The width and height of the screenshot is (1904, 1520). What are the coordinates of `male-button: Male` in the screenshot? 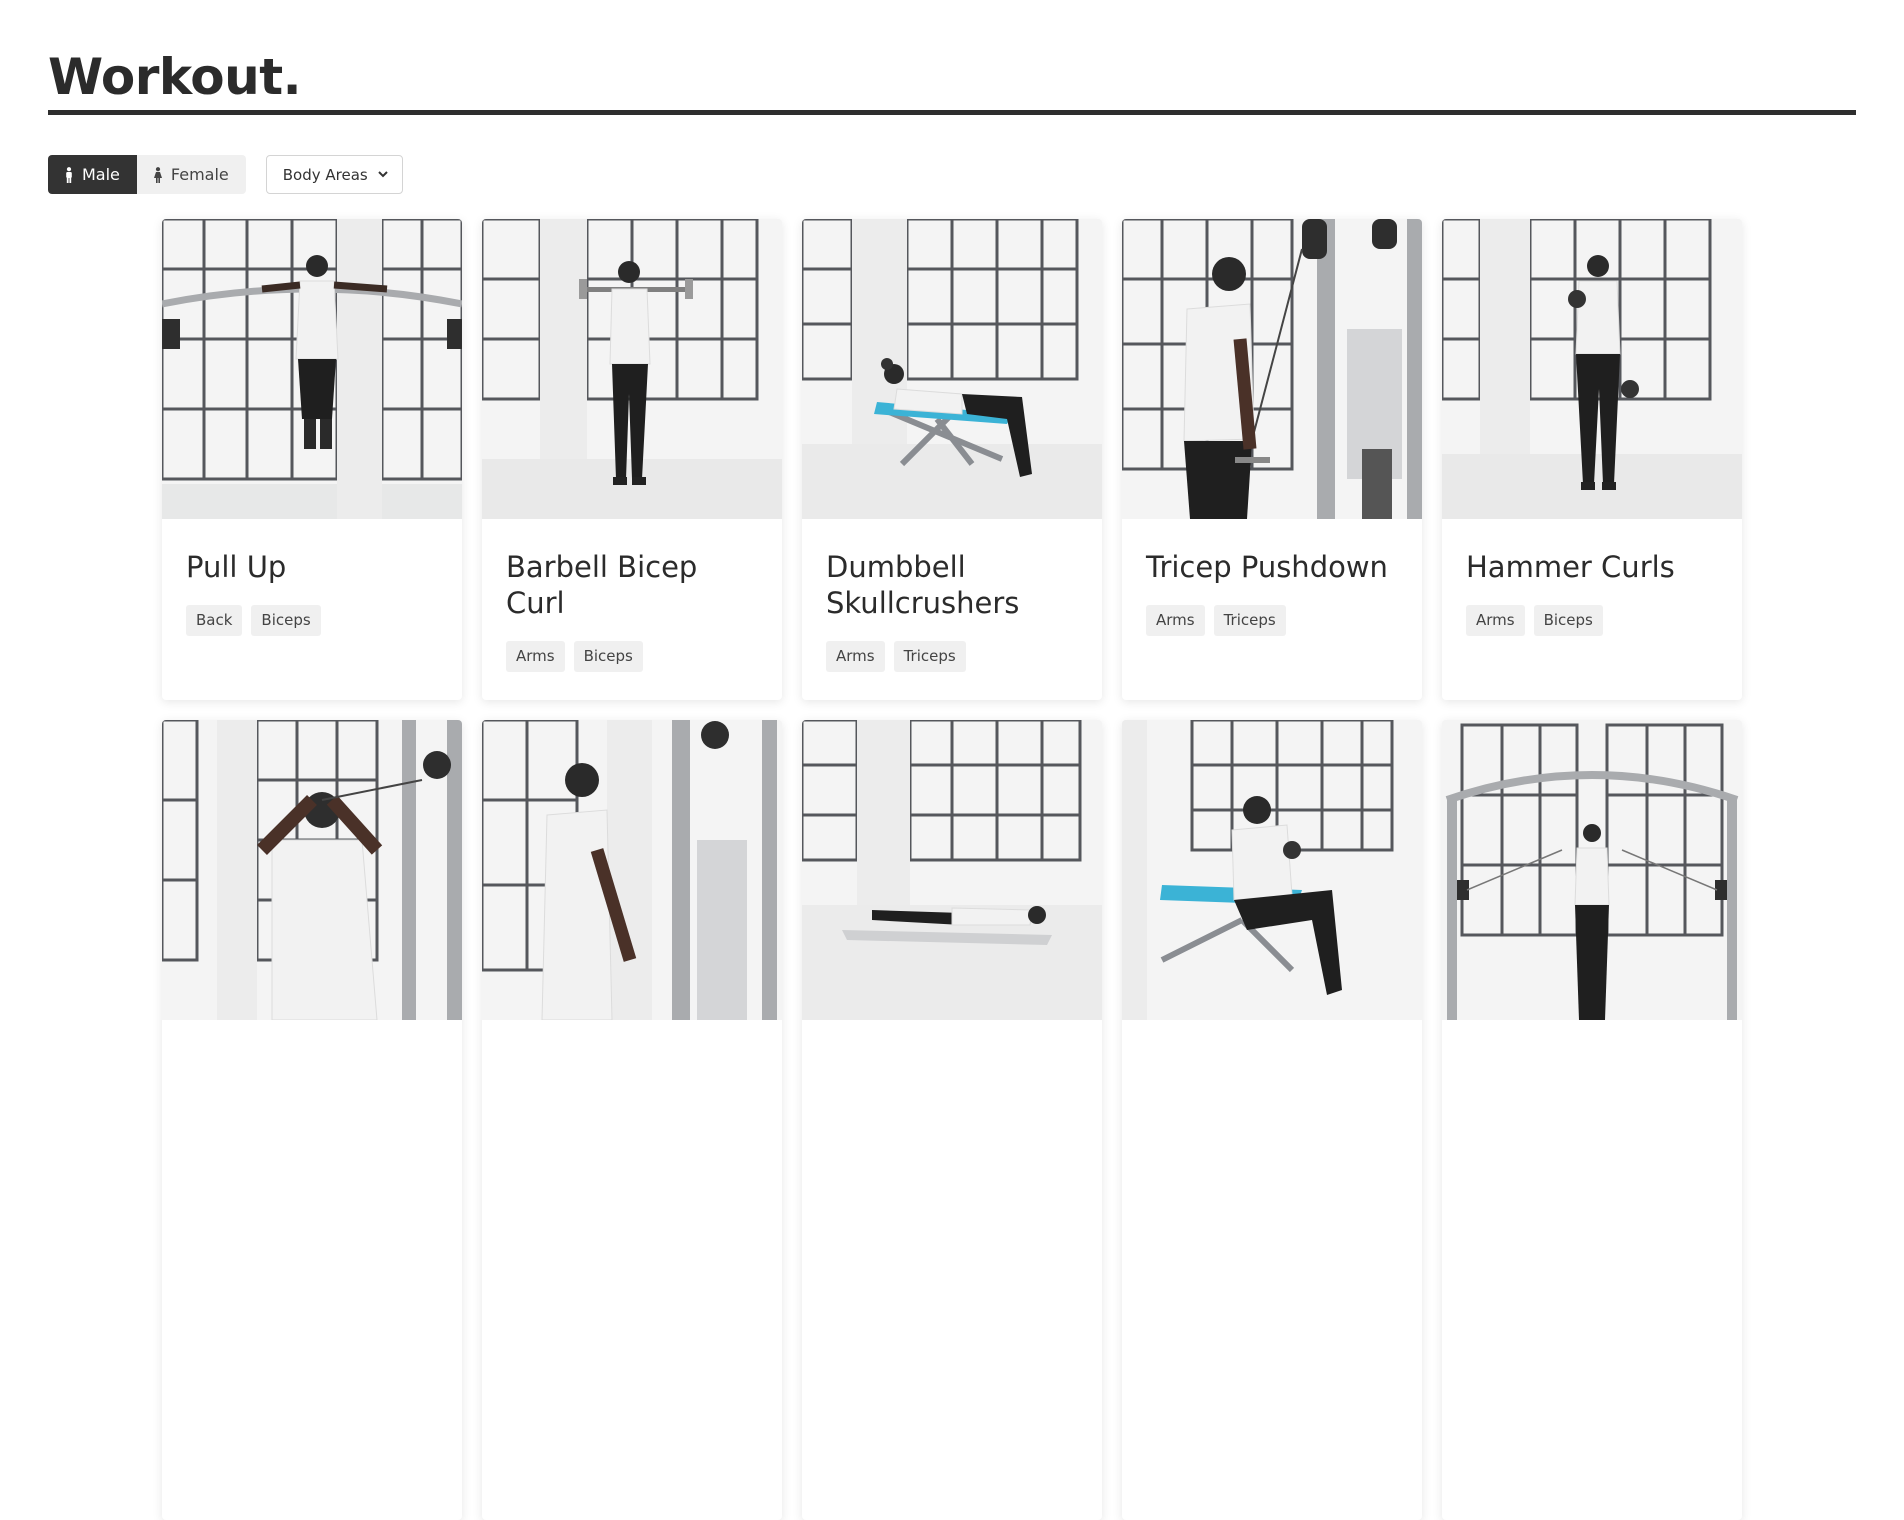 It's located at (92, 174).